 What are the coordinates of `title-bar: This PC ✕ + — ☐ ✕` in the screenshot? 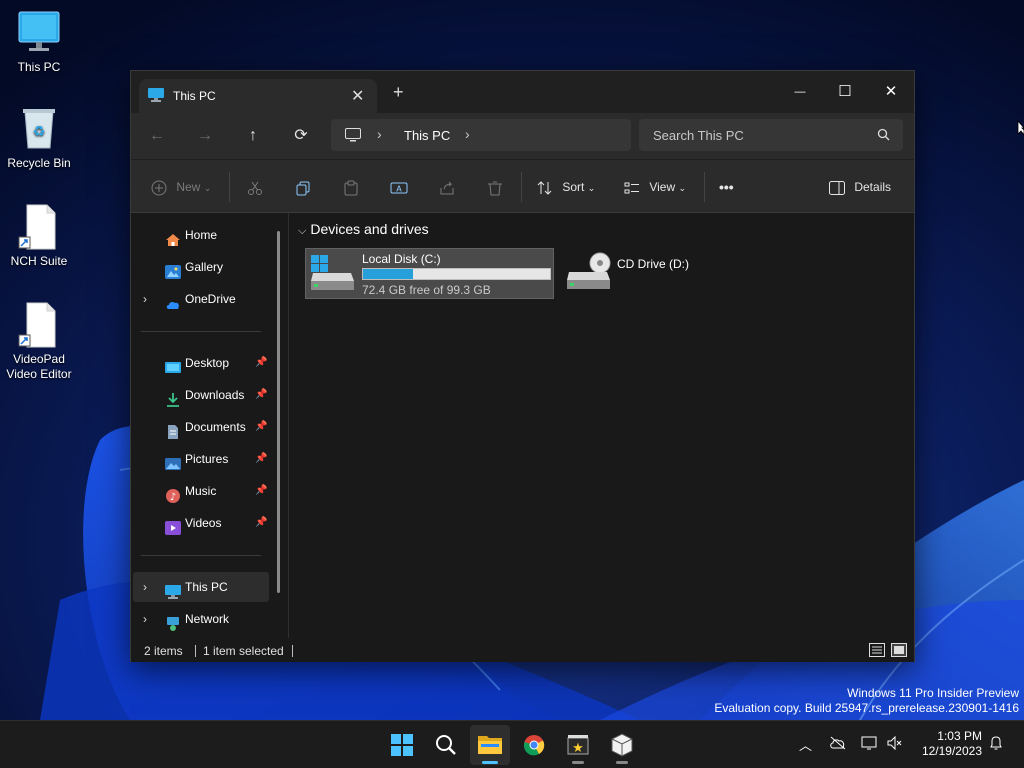 It's located at (522, 92).